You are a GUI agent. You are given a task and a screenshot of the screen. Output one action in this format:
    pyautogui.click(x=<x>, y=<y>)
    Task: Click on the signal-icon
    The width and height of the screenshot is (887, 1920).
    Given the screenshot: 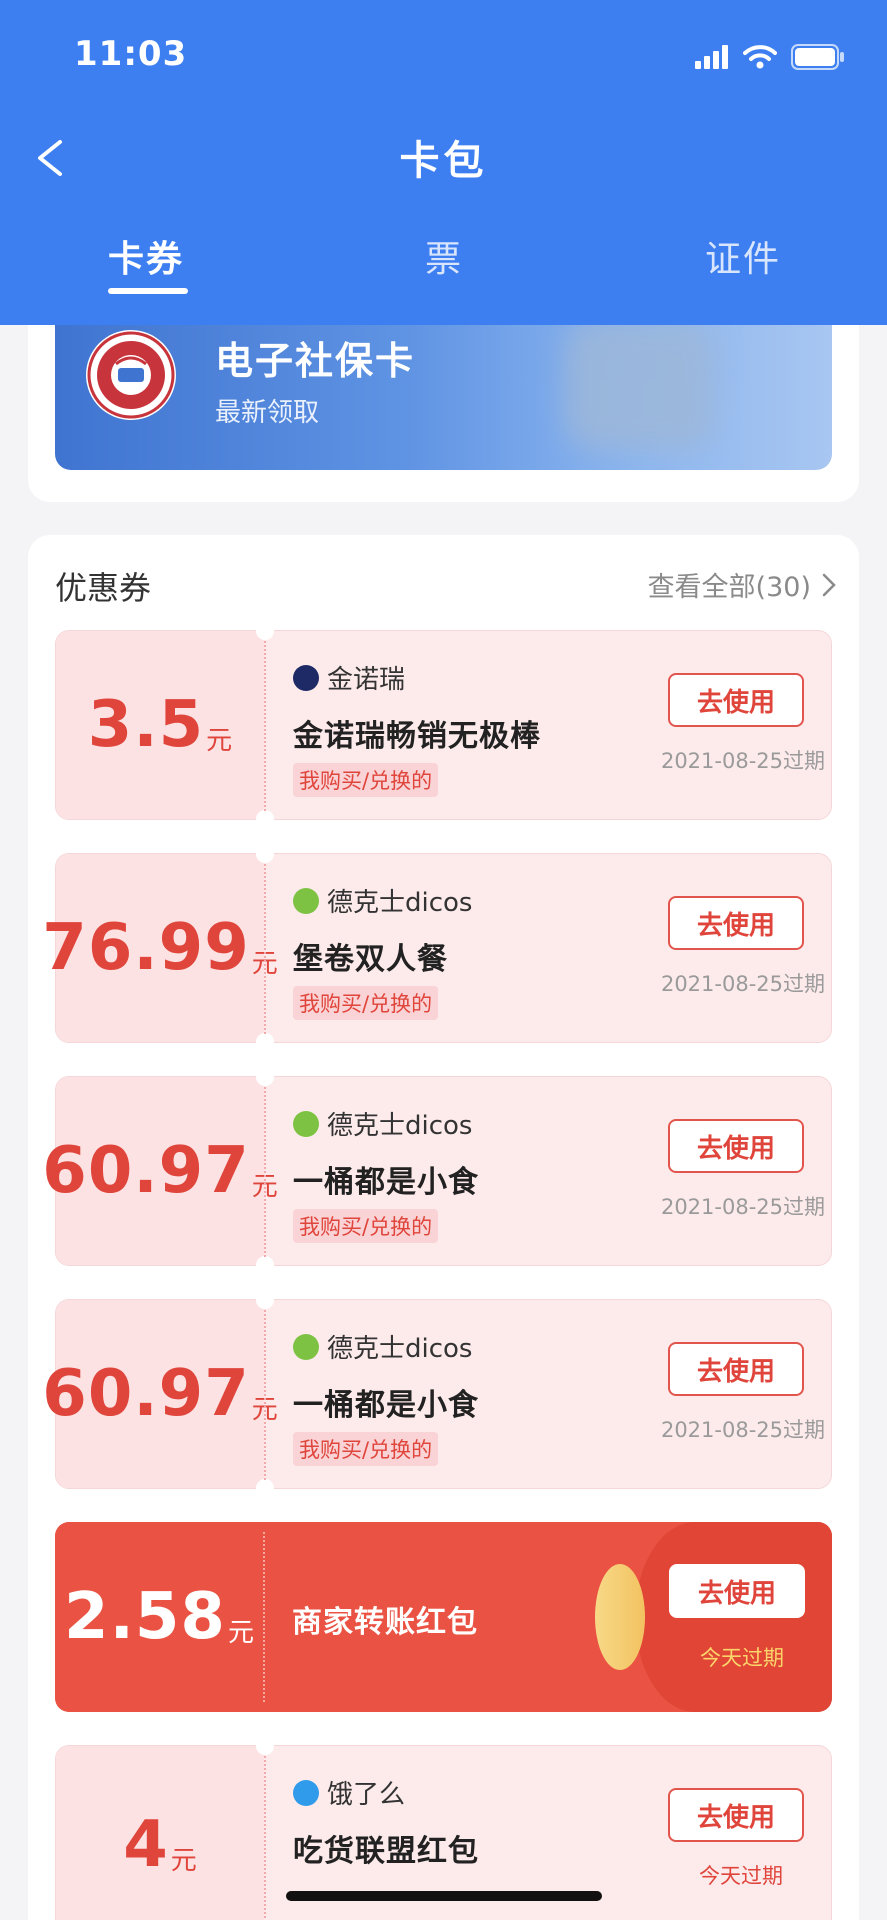 What is the action you would take?
    pyautogui.click(x=711, y=57)
    